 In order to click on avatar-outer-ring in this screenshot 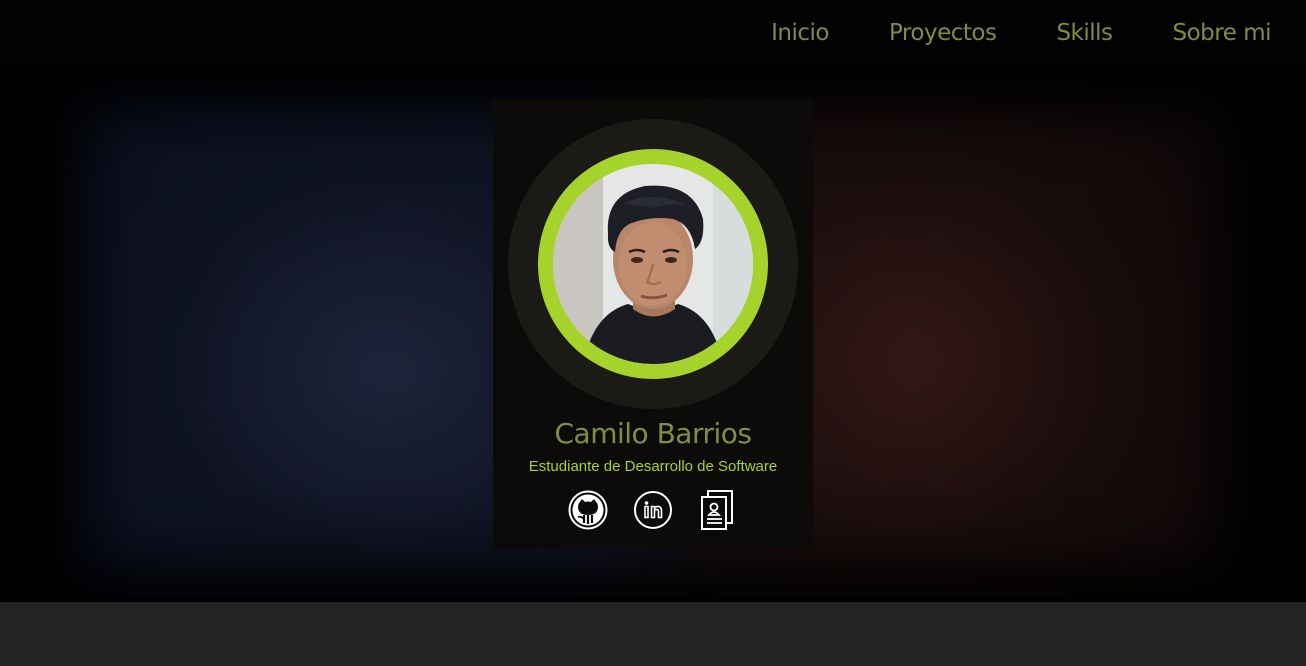, I will do `click(653, 264)`.